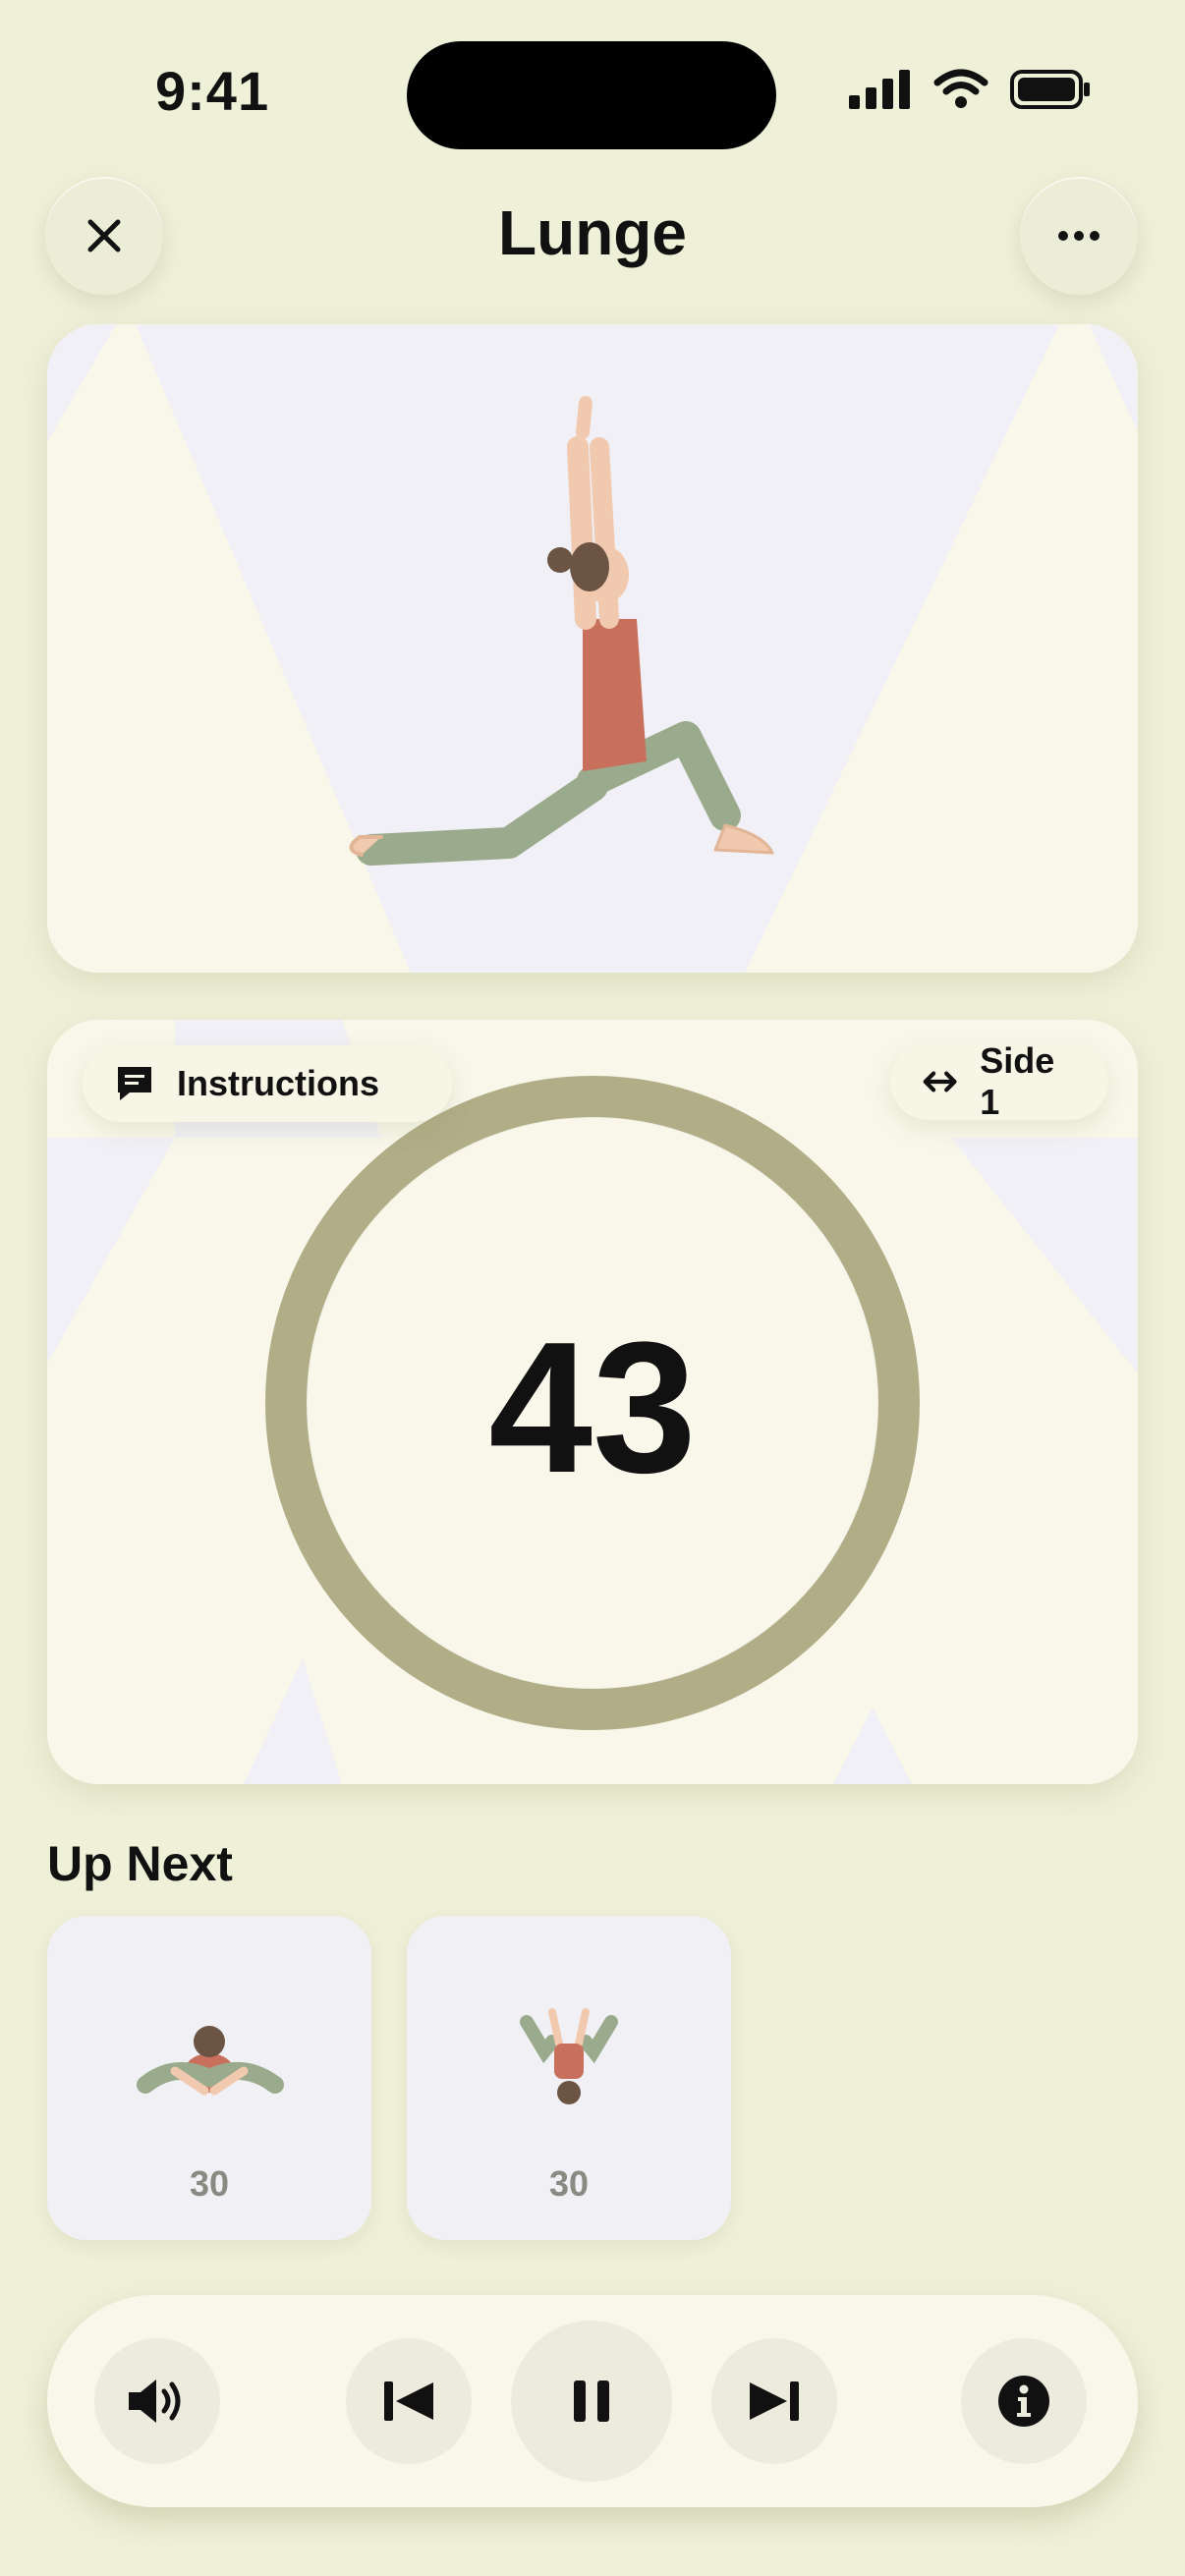 This screenshot has height=2576, width=1185. Describe the element at coordinates (1050, 89) in the screenshot. I see `battery-icon` at that location.